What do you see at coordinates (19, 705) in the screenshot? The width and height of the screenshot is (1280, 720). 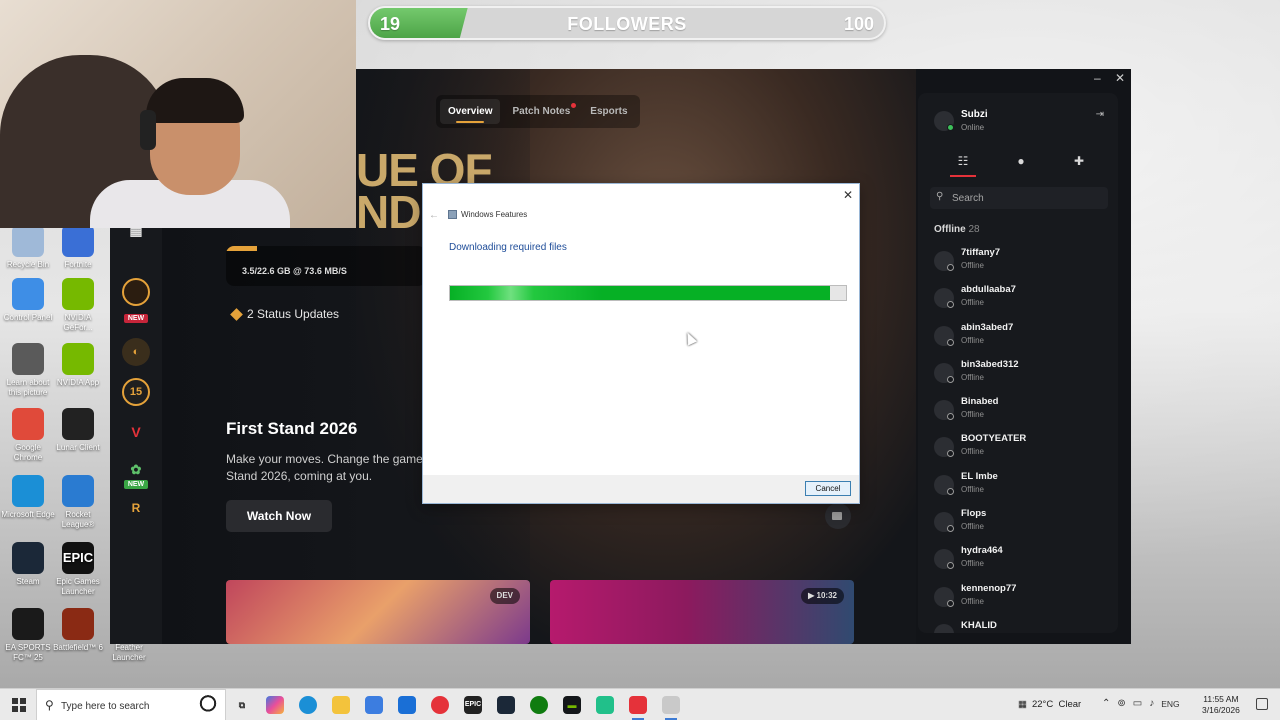 I see `windows-start-icon` at bounding box center [19, 705].